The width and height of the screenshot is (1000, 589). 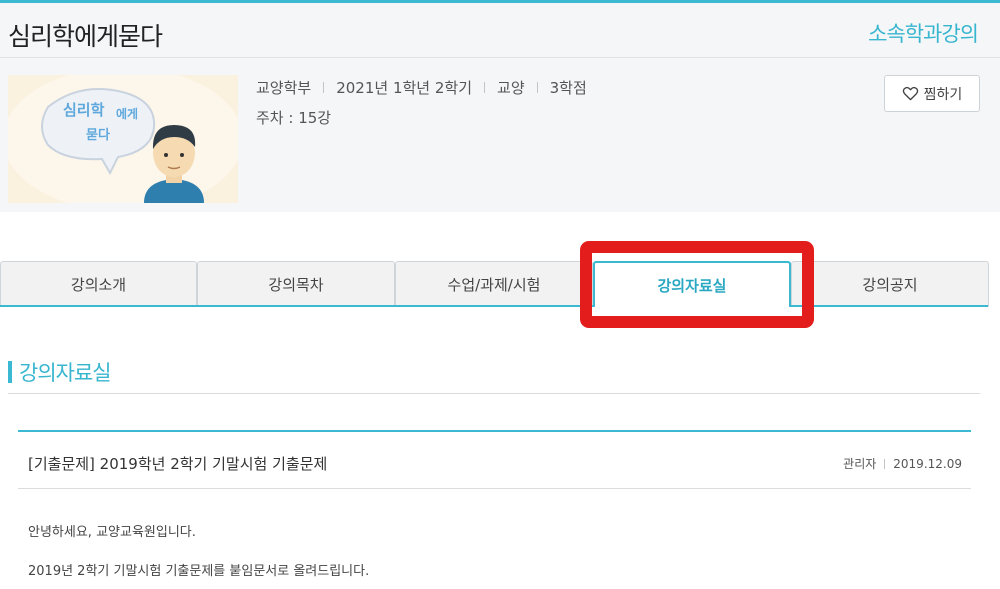 I want to click on course-title: 심리학에게묻다, so click(x=85, y=36).